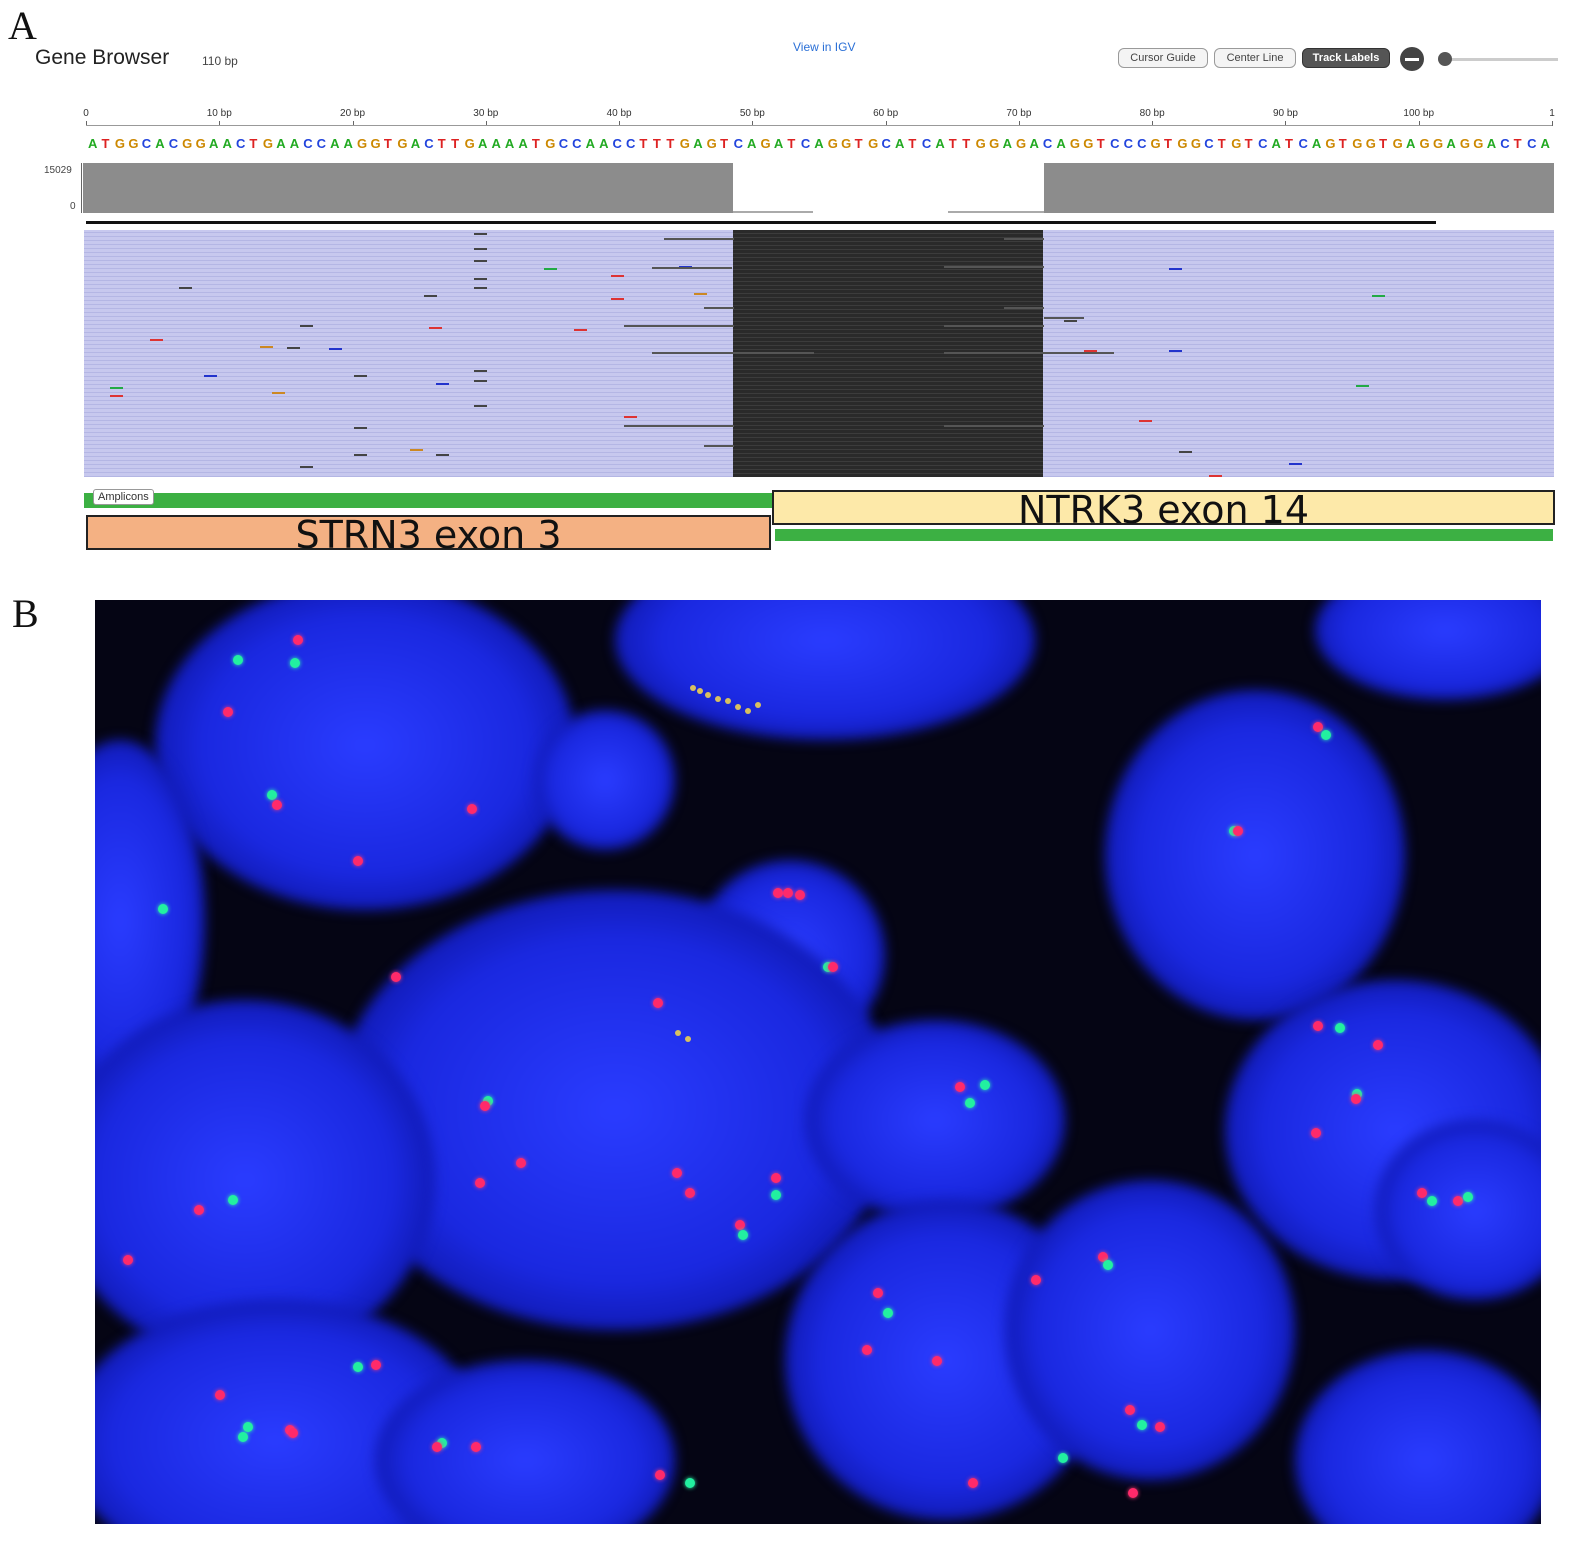 The image size is (1595, 1556). Describe the element at coordinates (1164, 535) in the screenshot. I see `amplicon-right` at that location.